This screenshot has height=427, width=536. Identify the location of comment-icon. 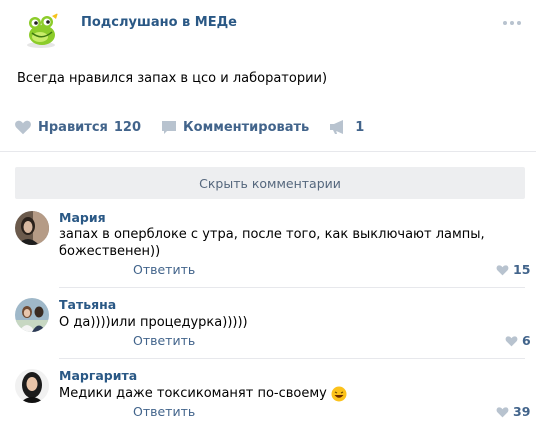
(169, 127).